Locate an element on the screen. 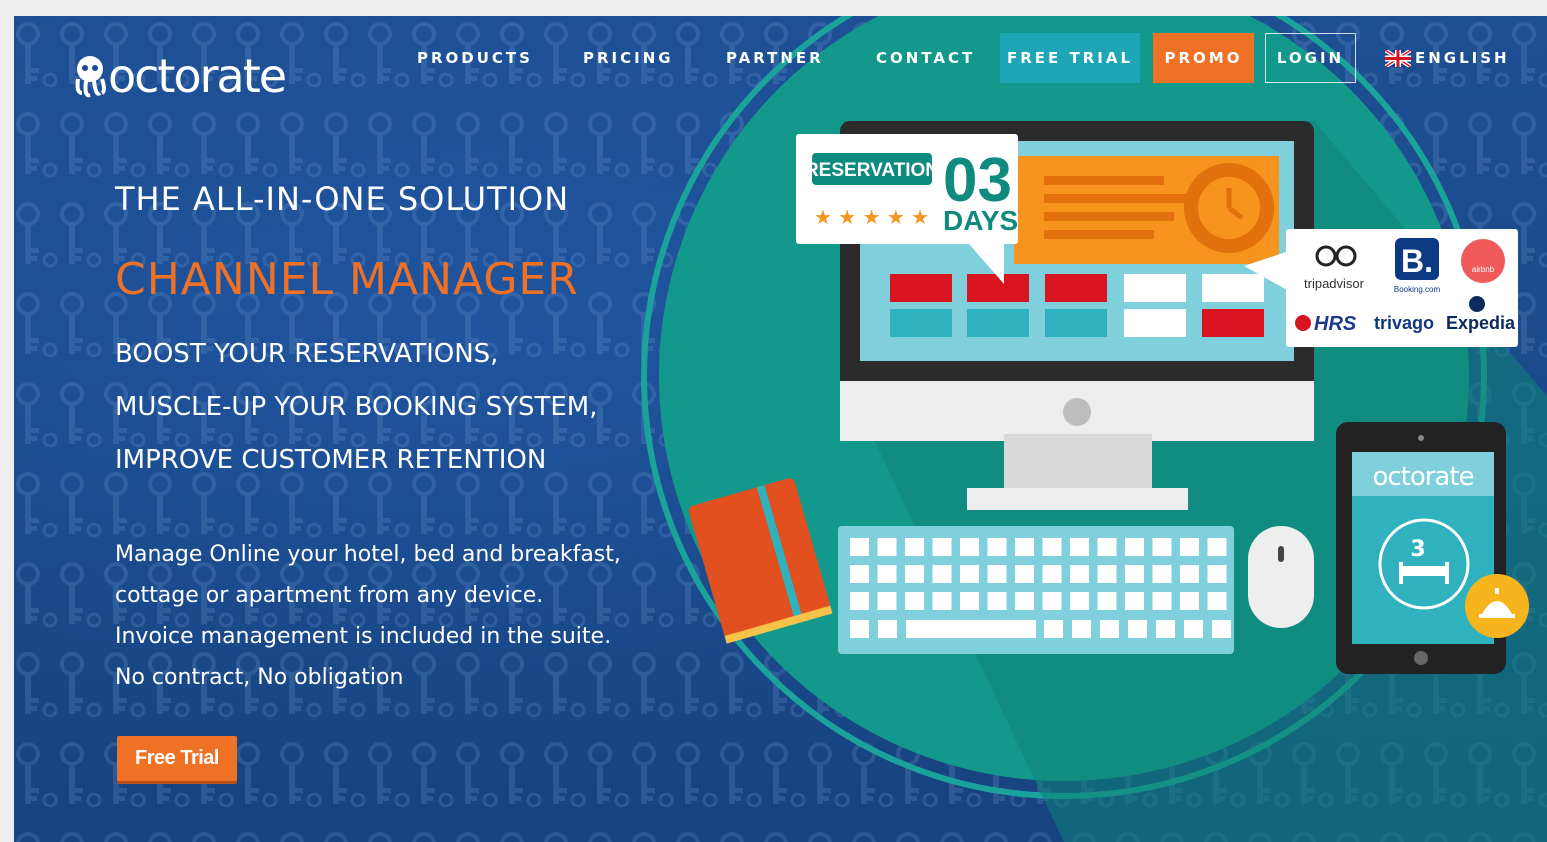  hero-title: CHANNEL MANAGER is located at coordinates (347, 279).